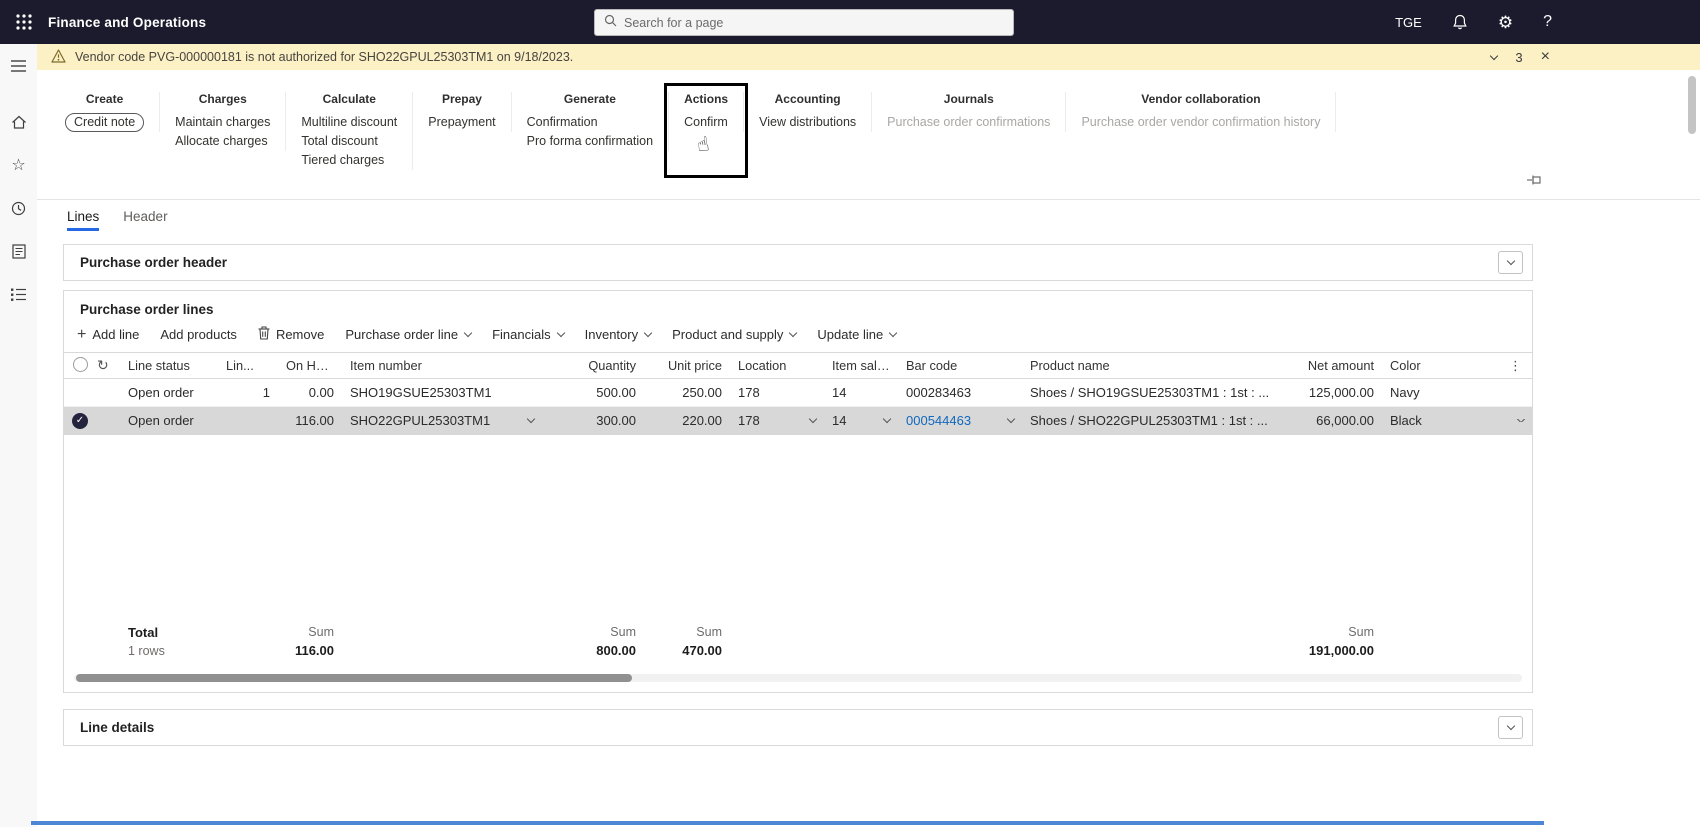  I want to click on banner-expand-chevron-icon, so click(1494, 55).